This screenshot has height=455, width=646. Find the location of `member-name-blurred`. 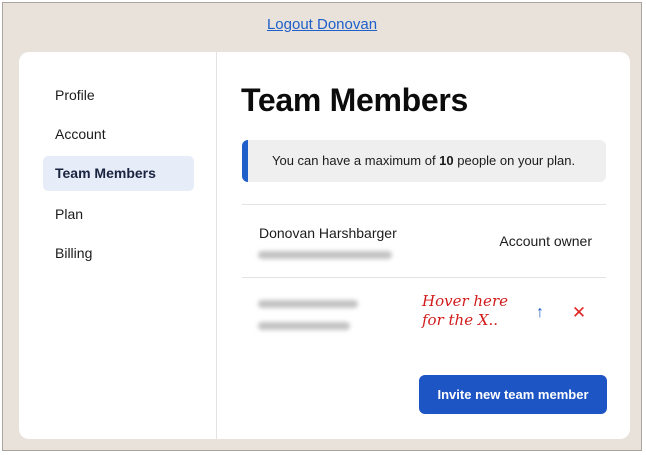

member-name-blurred is located at coordinates (308, 304).